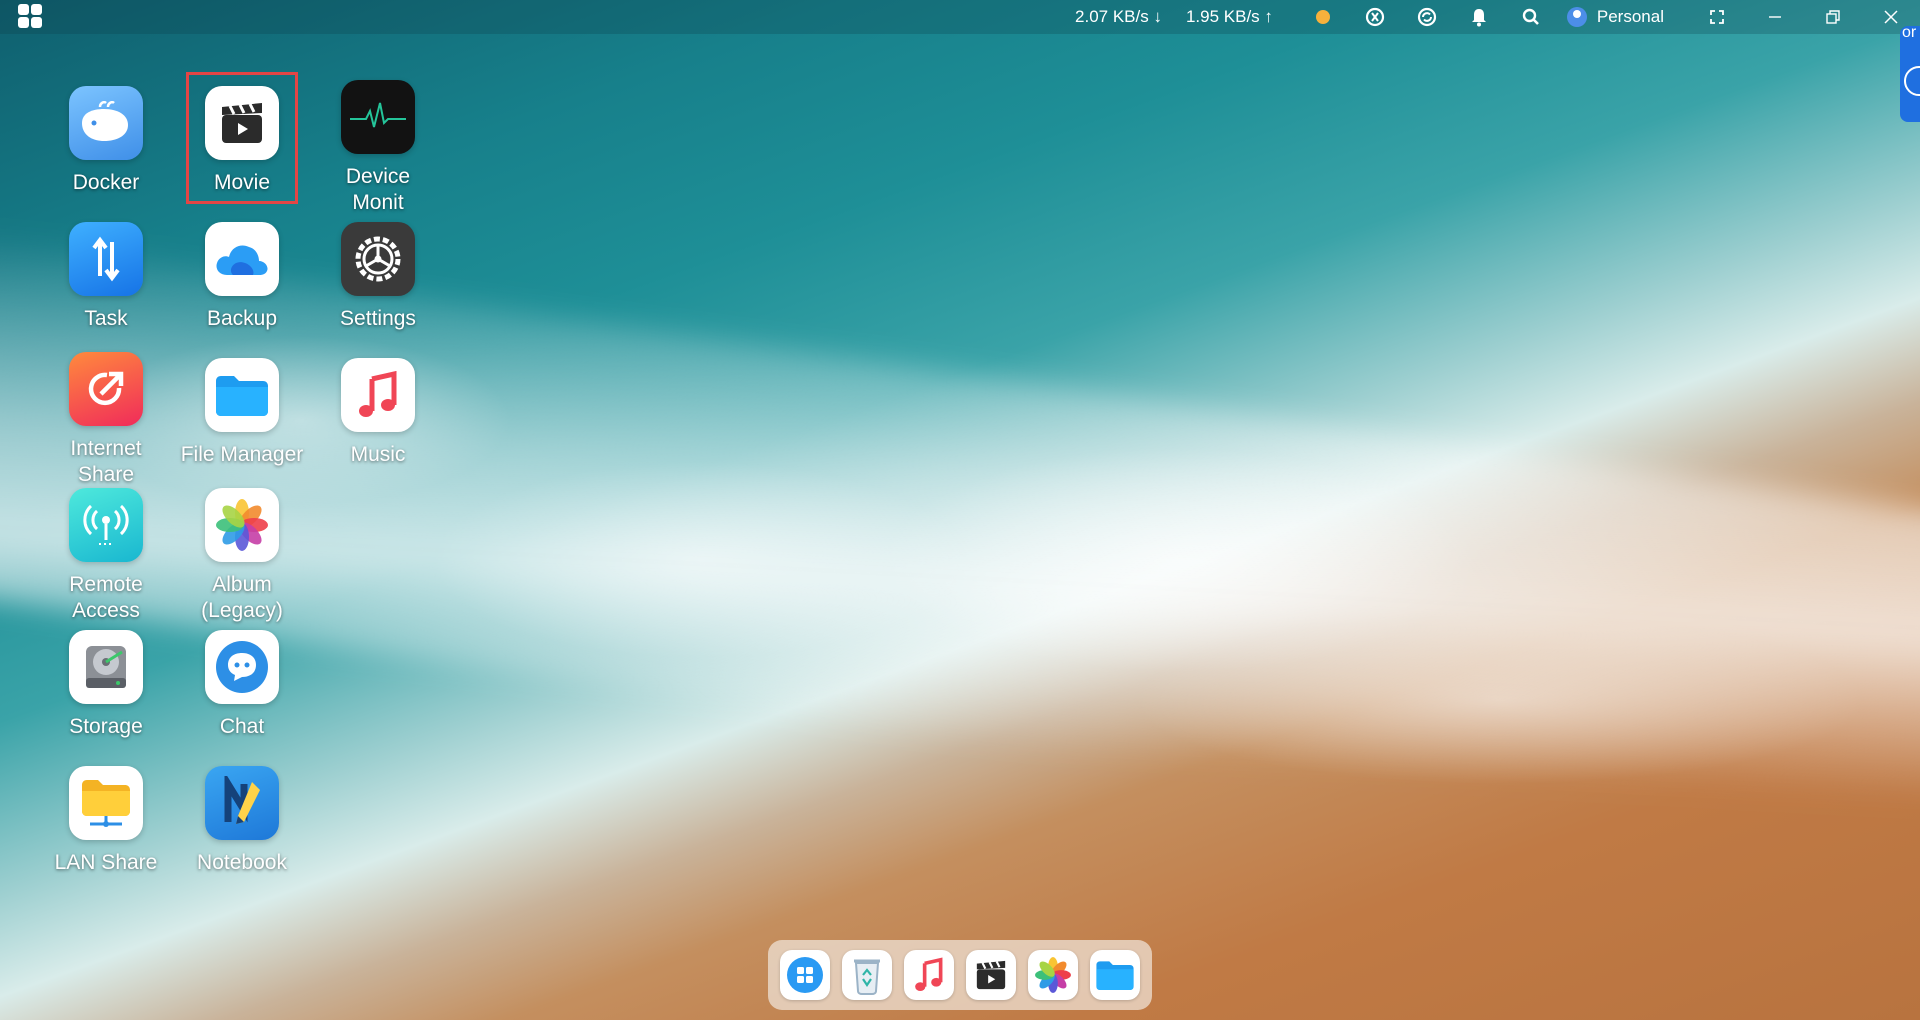 The image size is (1920, 1020). I want to click on edge-widget-text: or, so click(1909, 32).